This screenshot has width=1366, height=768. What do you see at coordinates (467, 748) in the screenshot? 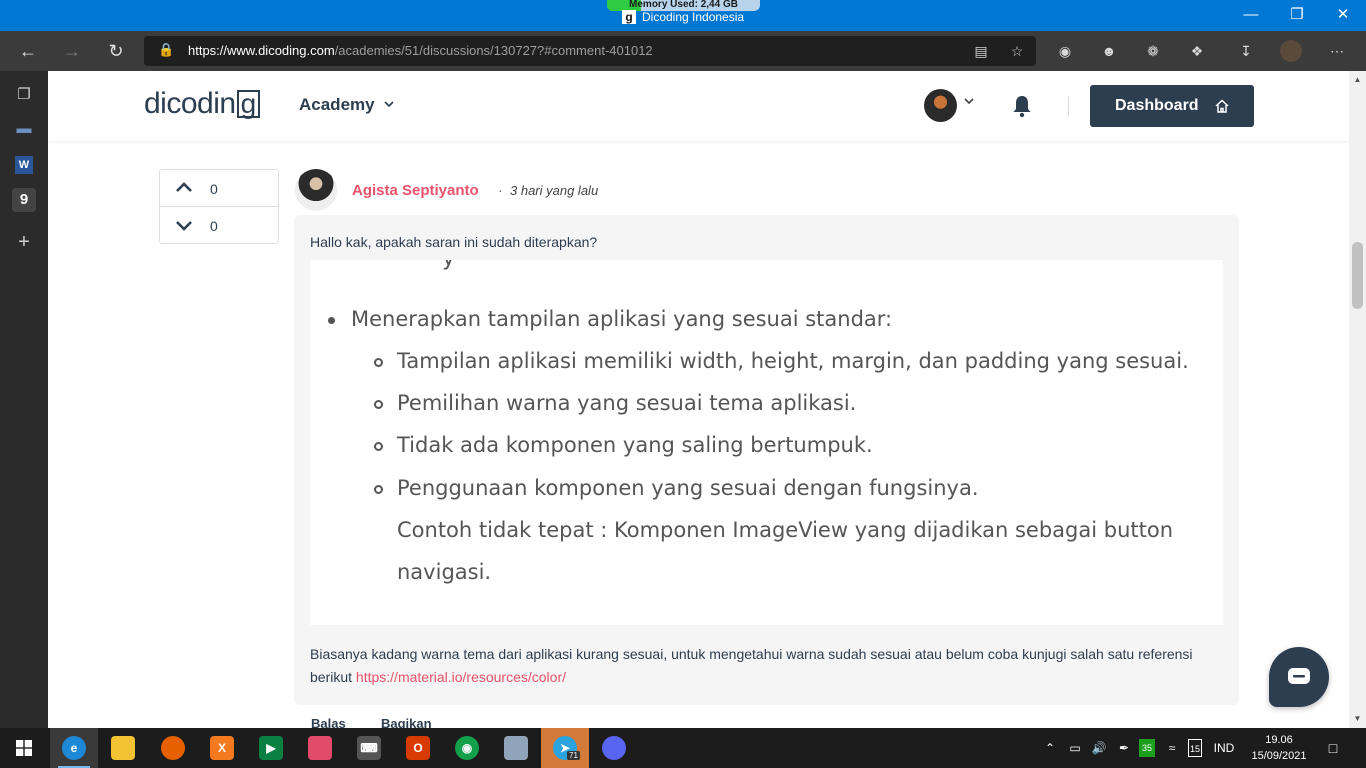
I see `taskbar-camera: ◉` at bounding box center [467, 748].